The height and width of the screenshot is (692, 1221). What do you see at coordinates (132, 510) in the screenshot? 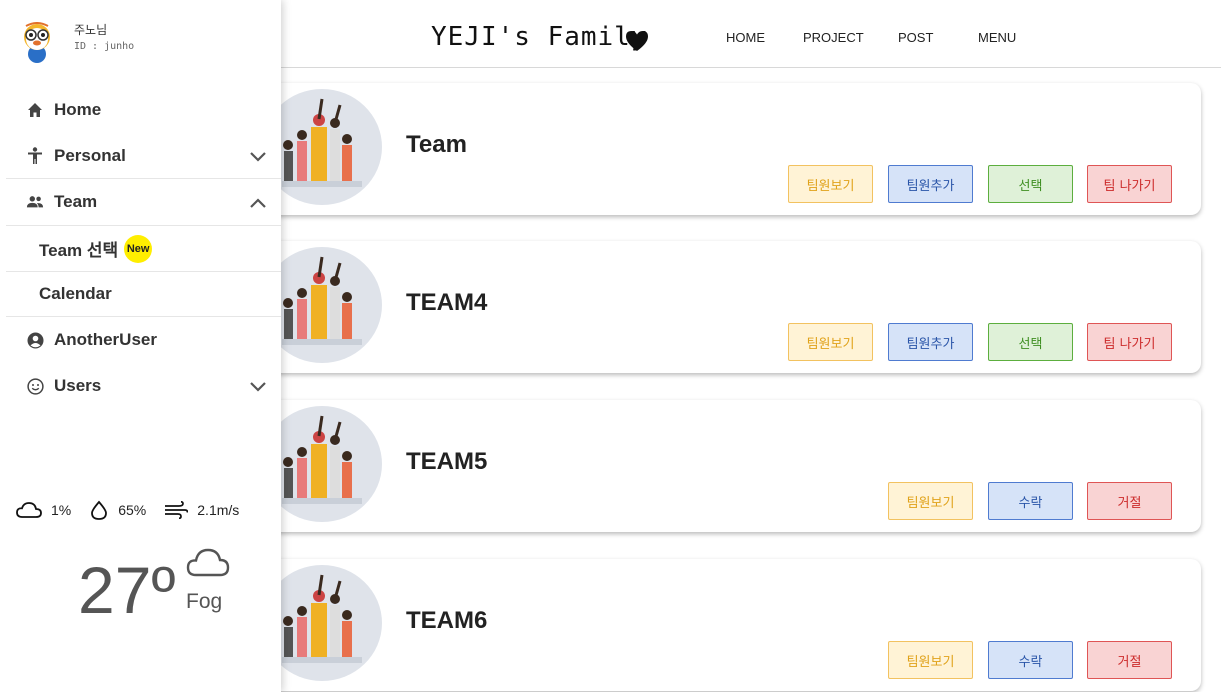
I see `humidity-value: 65%` at bounding box center [132, 510].